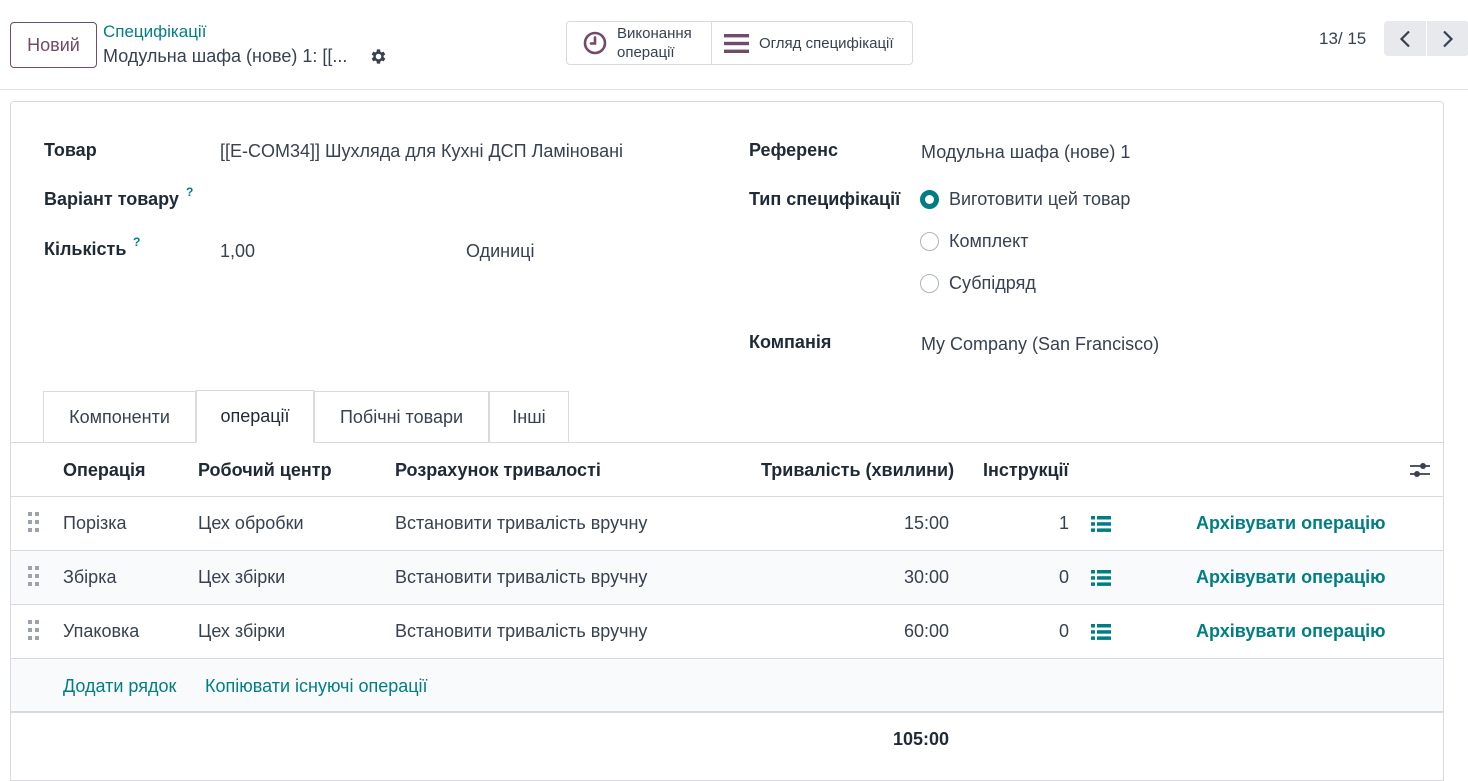  Describe the element at coordinates (265, 470) in the screenshot. I see `column-workcenter: Робочий центр` at that location.